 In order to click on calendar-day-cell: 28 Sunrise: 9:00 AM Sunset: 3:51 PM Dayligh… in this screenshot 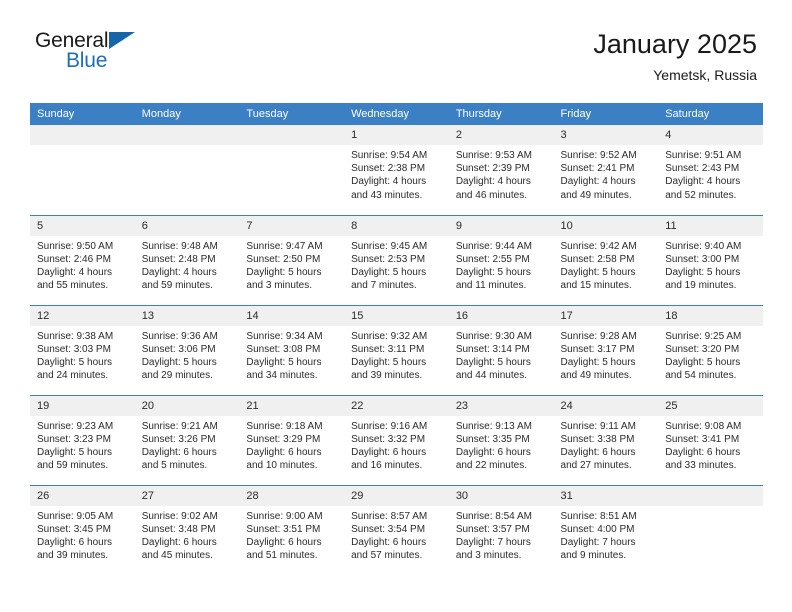, I will do `click(292, 529)`.